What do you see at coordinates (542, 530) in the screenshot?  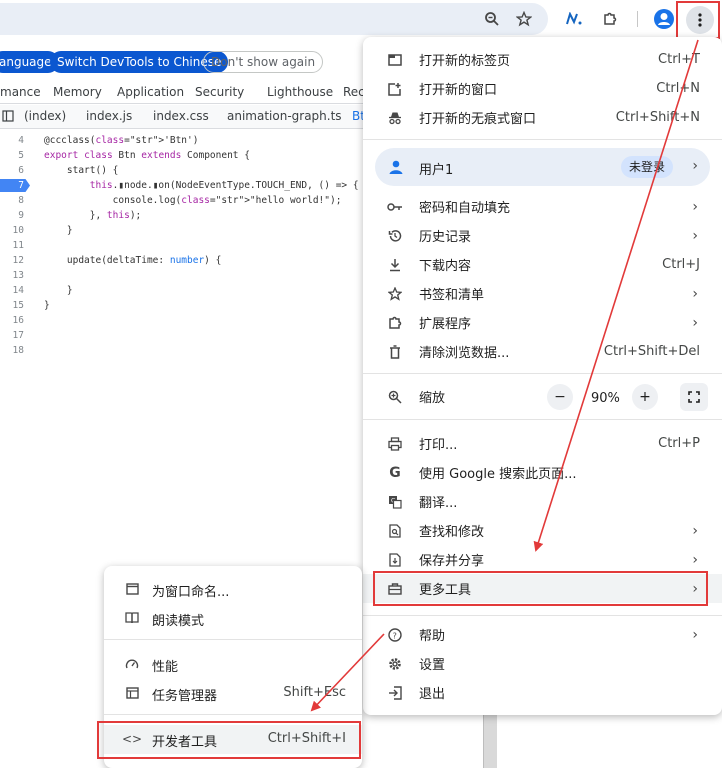 I see `menu-find-edit: 查找和修改 ›` at bounding box center [542, 530].